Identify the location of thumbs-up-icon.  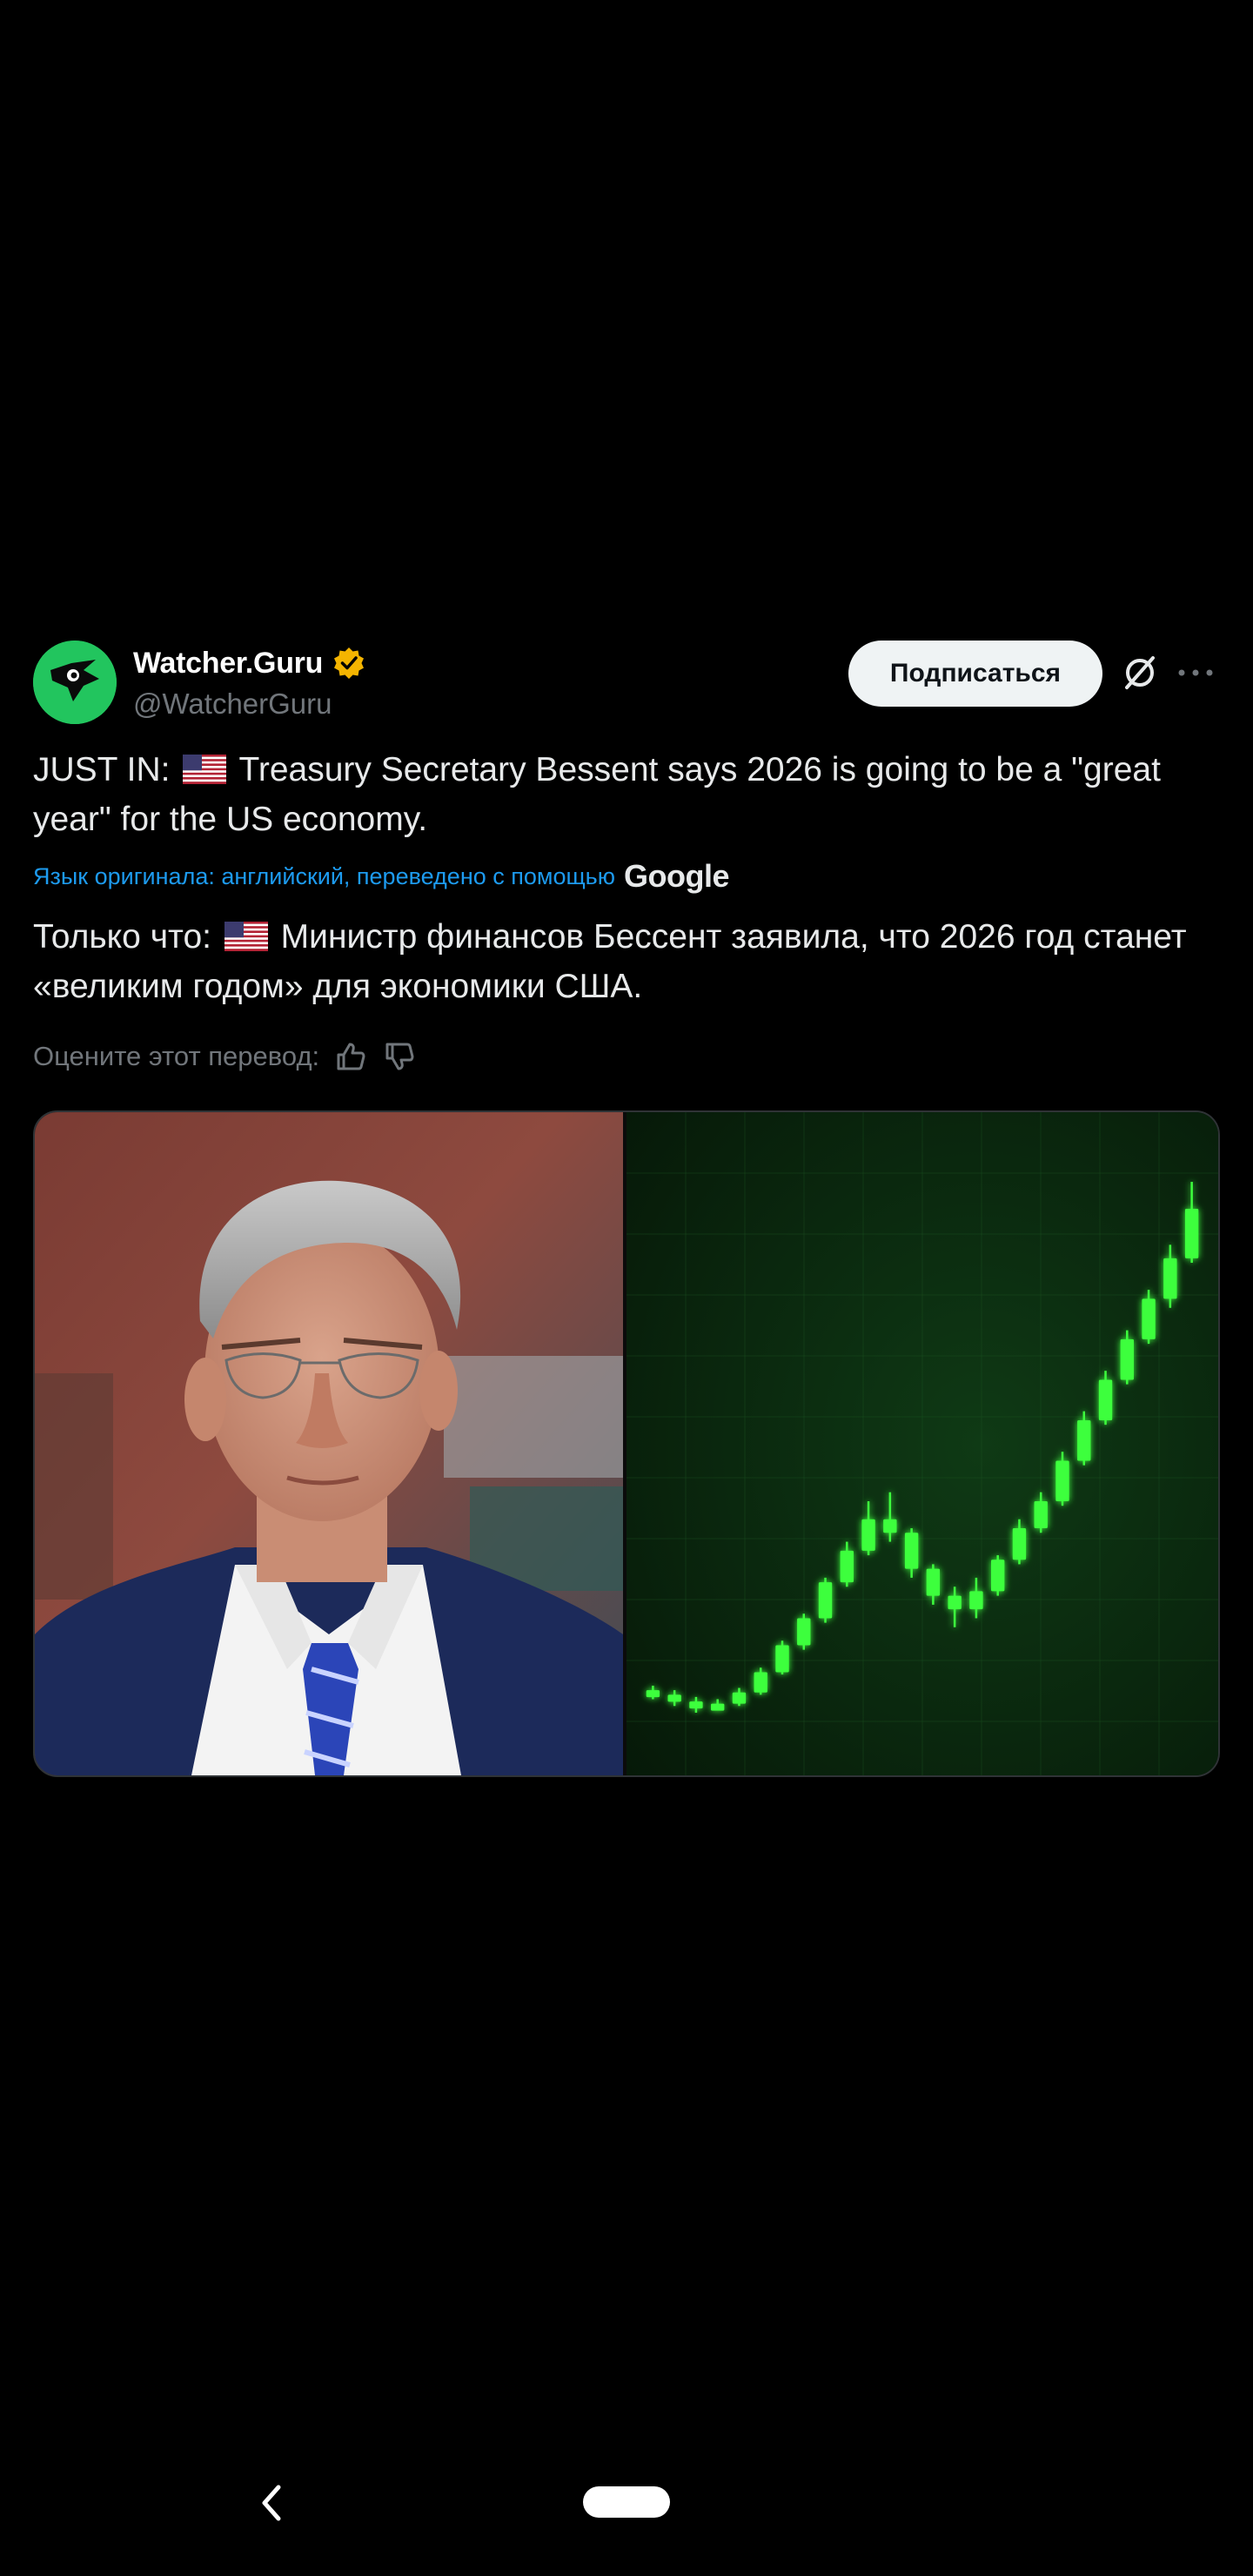
(351, 1057).